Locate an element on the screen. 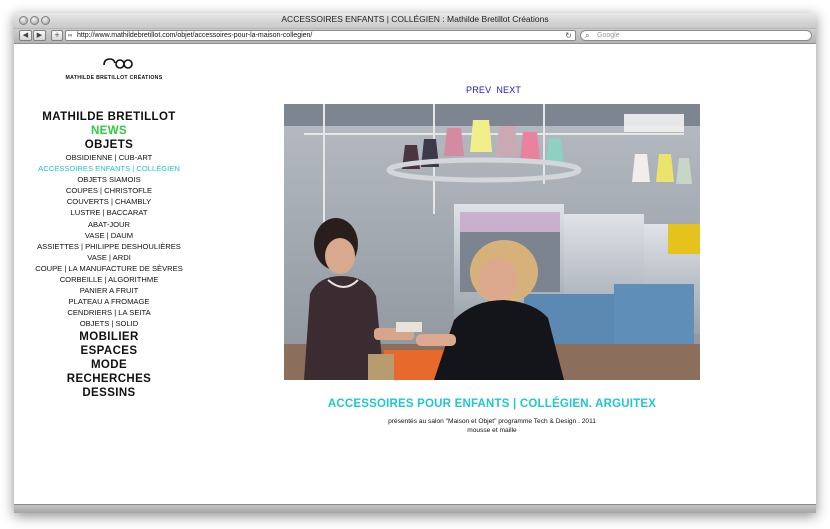  forward-button: ▶ is located at coordinates (39, 35).